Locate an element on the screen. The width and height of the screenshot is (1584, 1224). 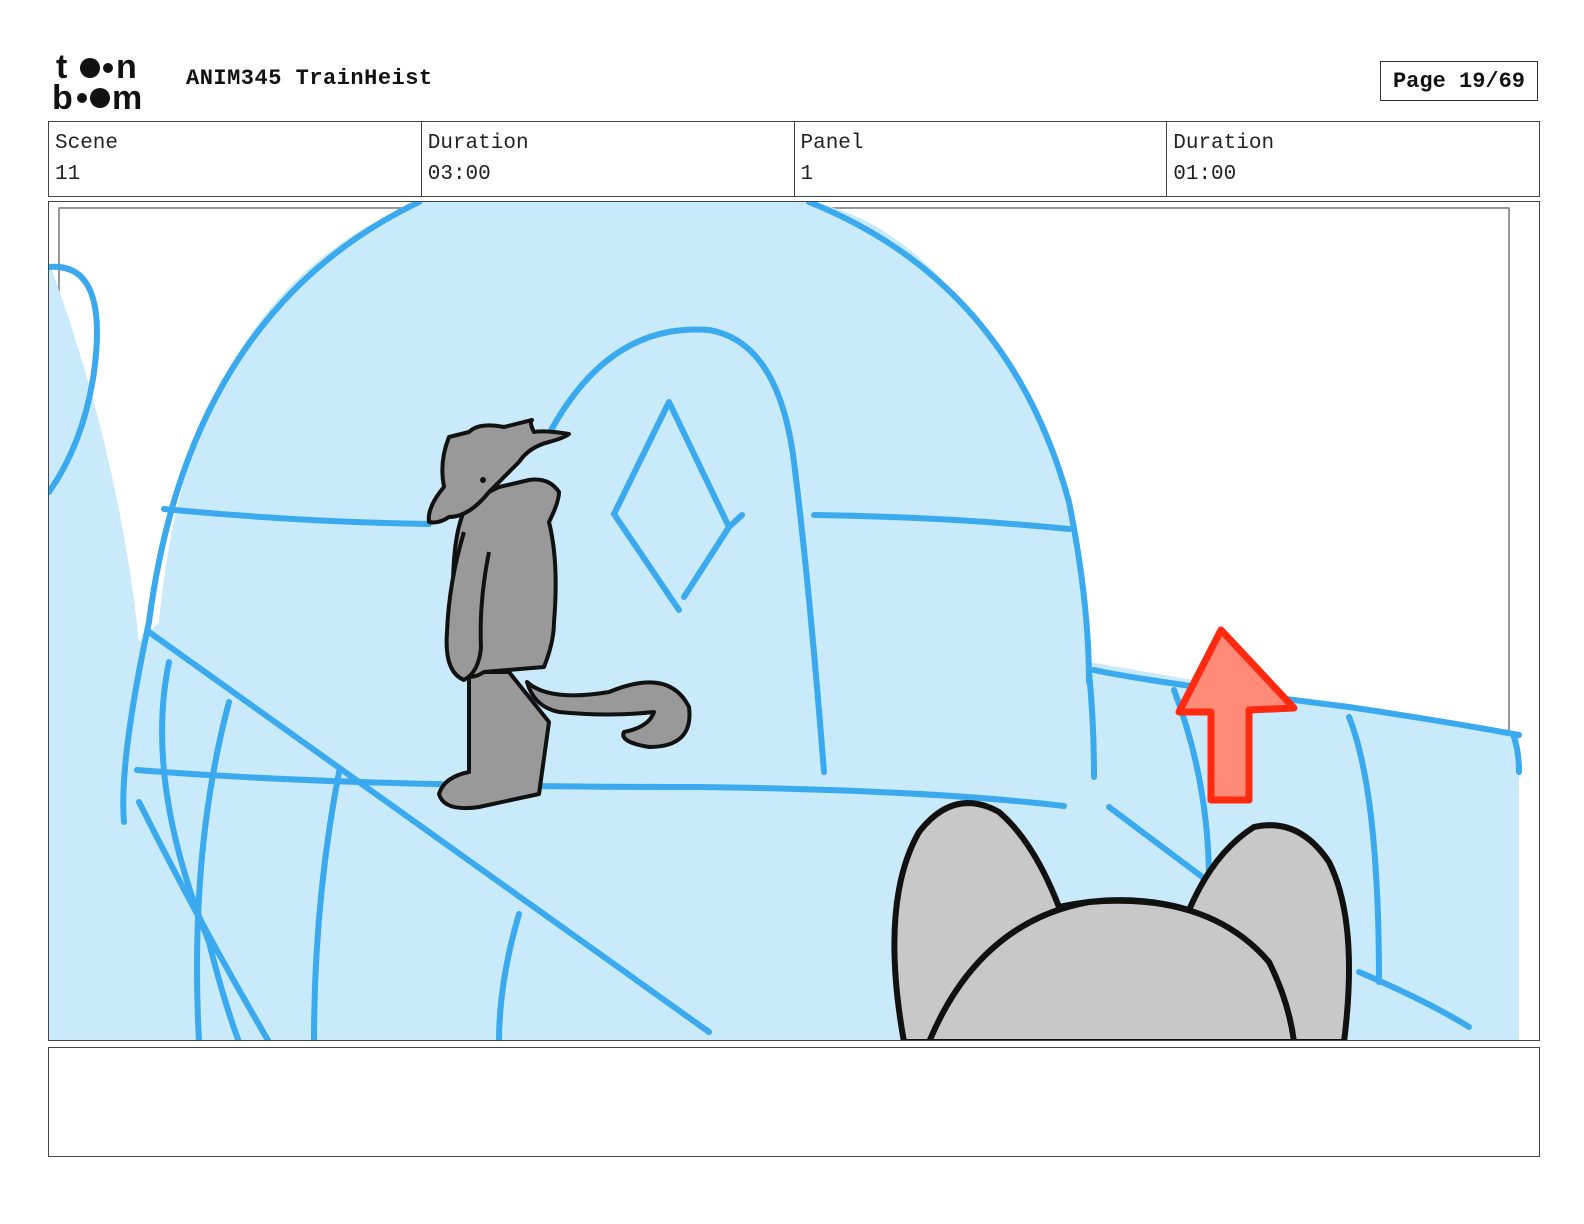
panel-label: Panel is located at coordinates (832, 143).